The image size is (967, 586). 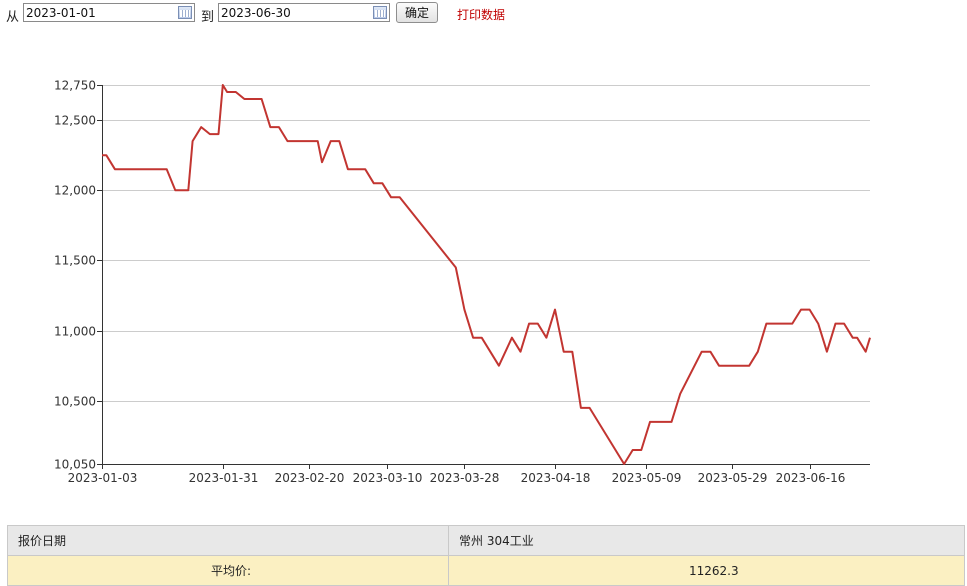 What do you see at coordinates (310, 478) in the screenshot?
I see `x-tick-label: 2023-02-20` at bounding box center [310, 478].